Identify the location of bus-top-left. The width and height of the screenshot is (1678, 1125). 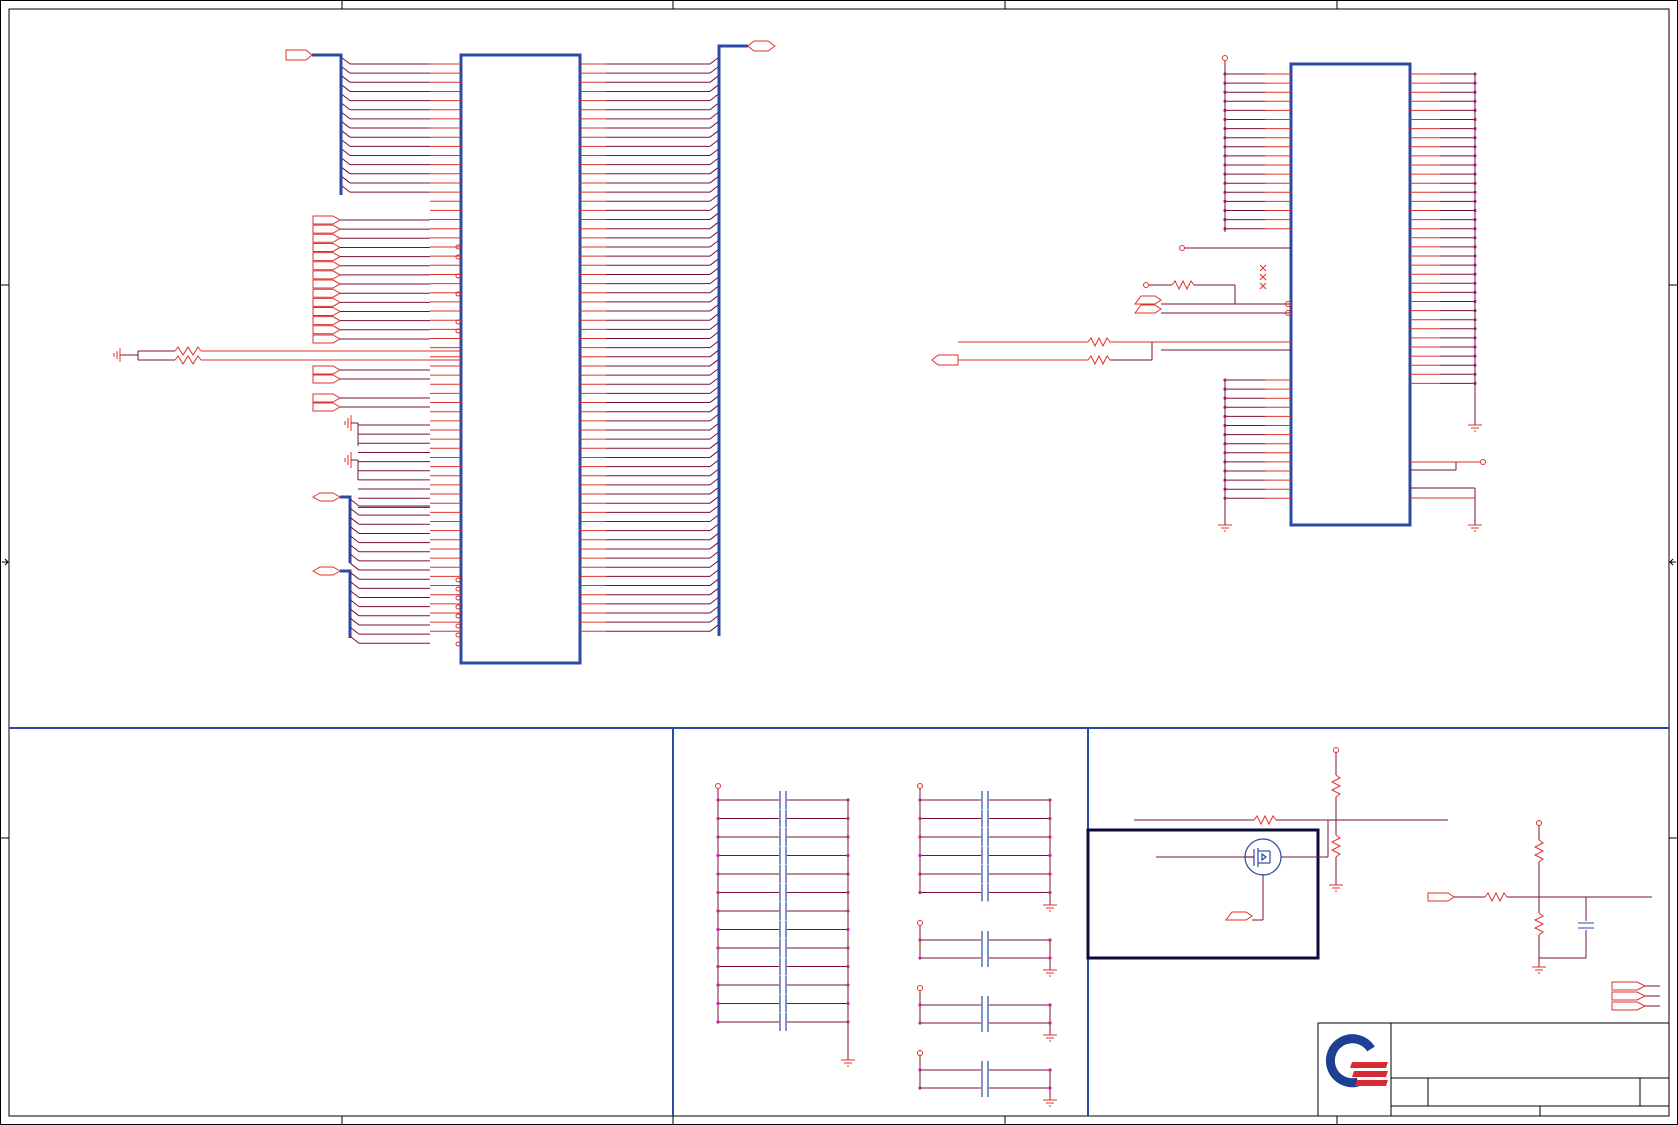
(327, 124).